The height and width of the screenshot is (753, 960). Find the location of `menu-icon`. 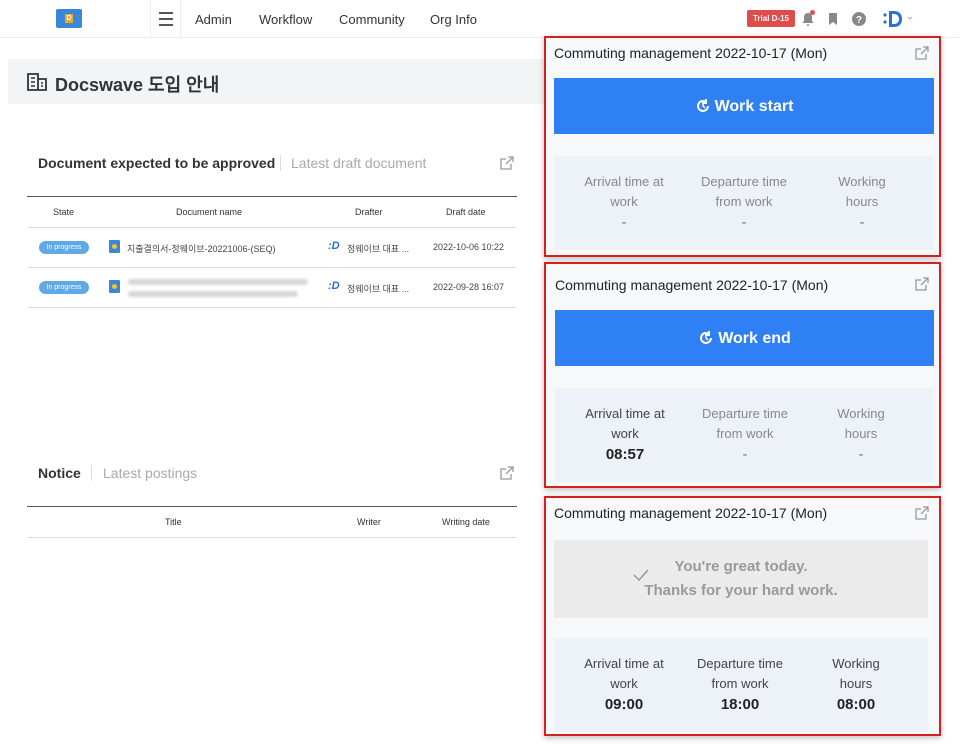

menu-icon is located at coordinates (166, 19).